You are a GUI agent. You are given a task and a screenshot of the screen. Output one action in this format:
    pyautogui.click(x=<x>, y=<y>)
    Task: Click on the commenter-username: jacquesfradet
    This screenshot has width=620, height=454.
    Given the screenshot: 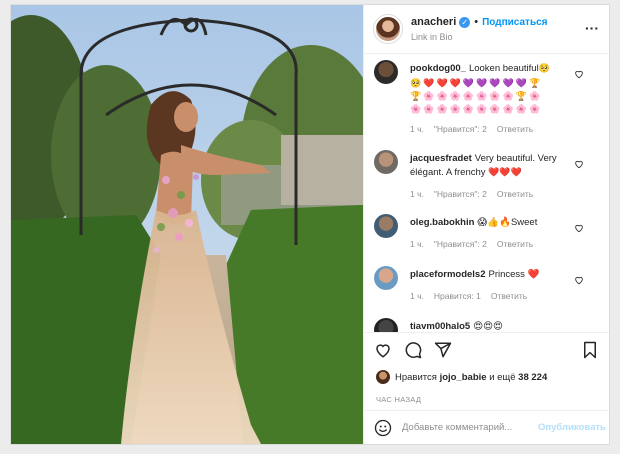 What is the action you would take?
    pyautogui.click(x=441, y=158)
    